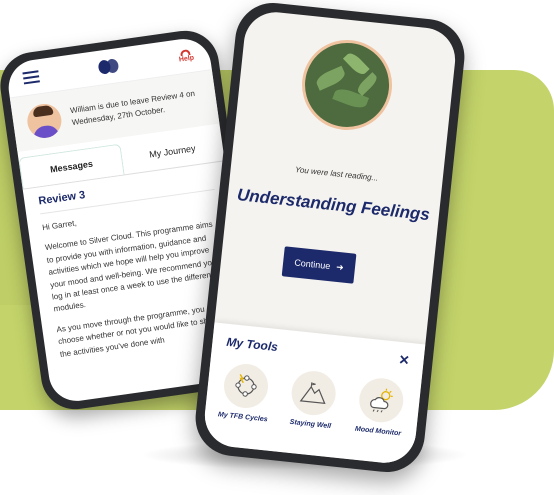 This screenshot has height=495, width=554. What do you see at coordinates (31, 77) in the screenshot?
I see `hamburger-icon` at bounding box center [31, 77].